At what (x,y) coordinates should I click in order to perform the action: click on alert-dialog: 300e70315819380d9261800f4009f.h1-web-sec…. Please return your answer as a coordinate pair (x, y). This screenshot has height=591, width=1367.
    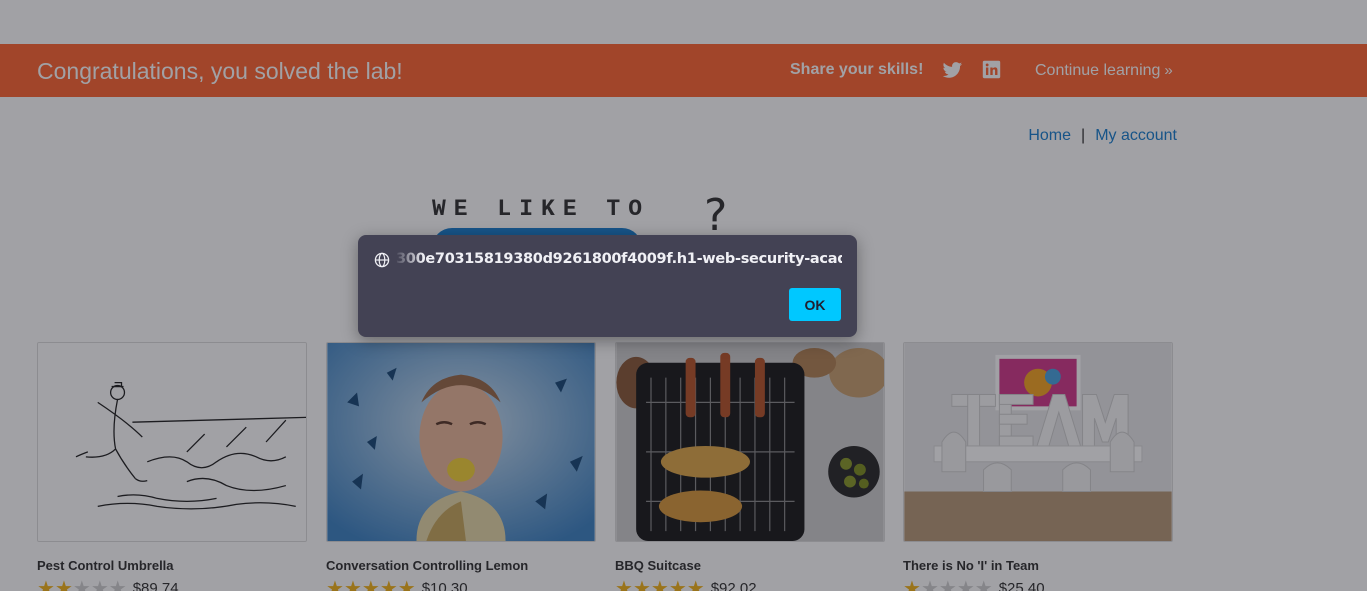
    Looking at the image, I should click on (607, 286).